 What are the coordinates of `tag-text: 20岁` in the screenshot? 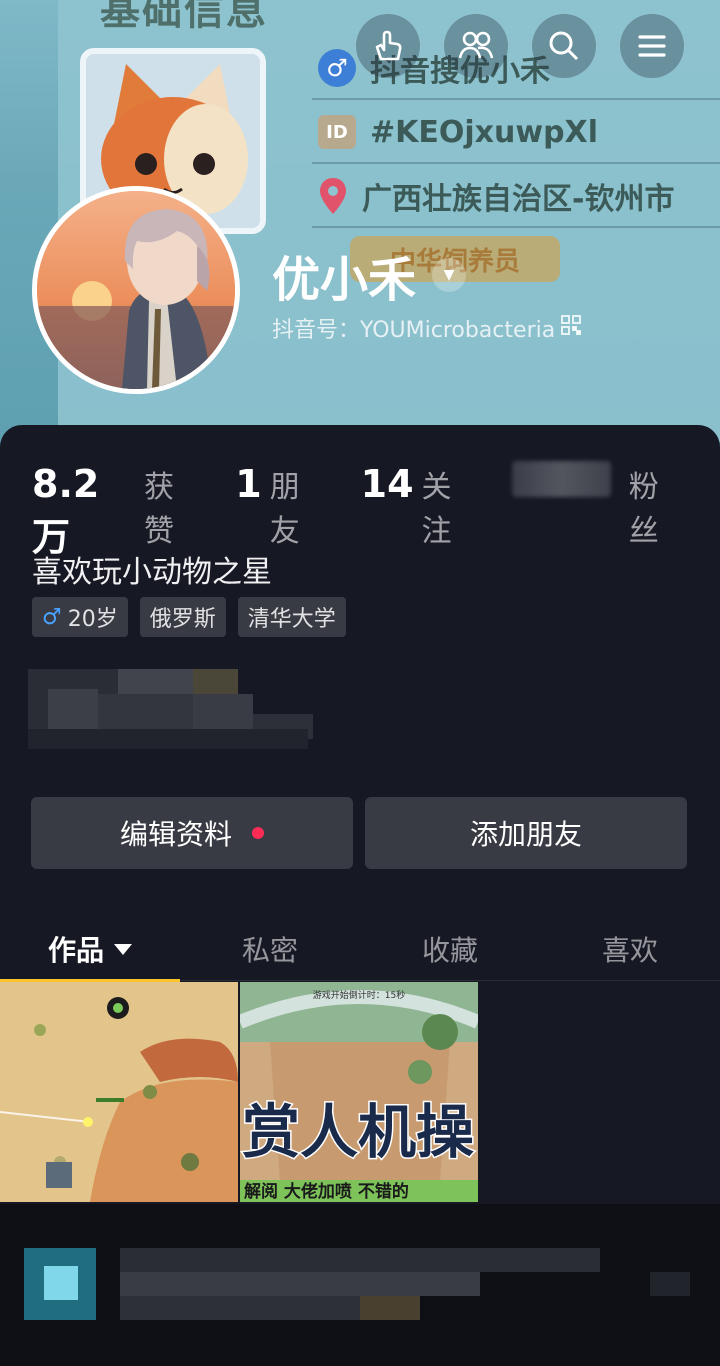 It's located at (92, 619).